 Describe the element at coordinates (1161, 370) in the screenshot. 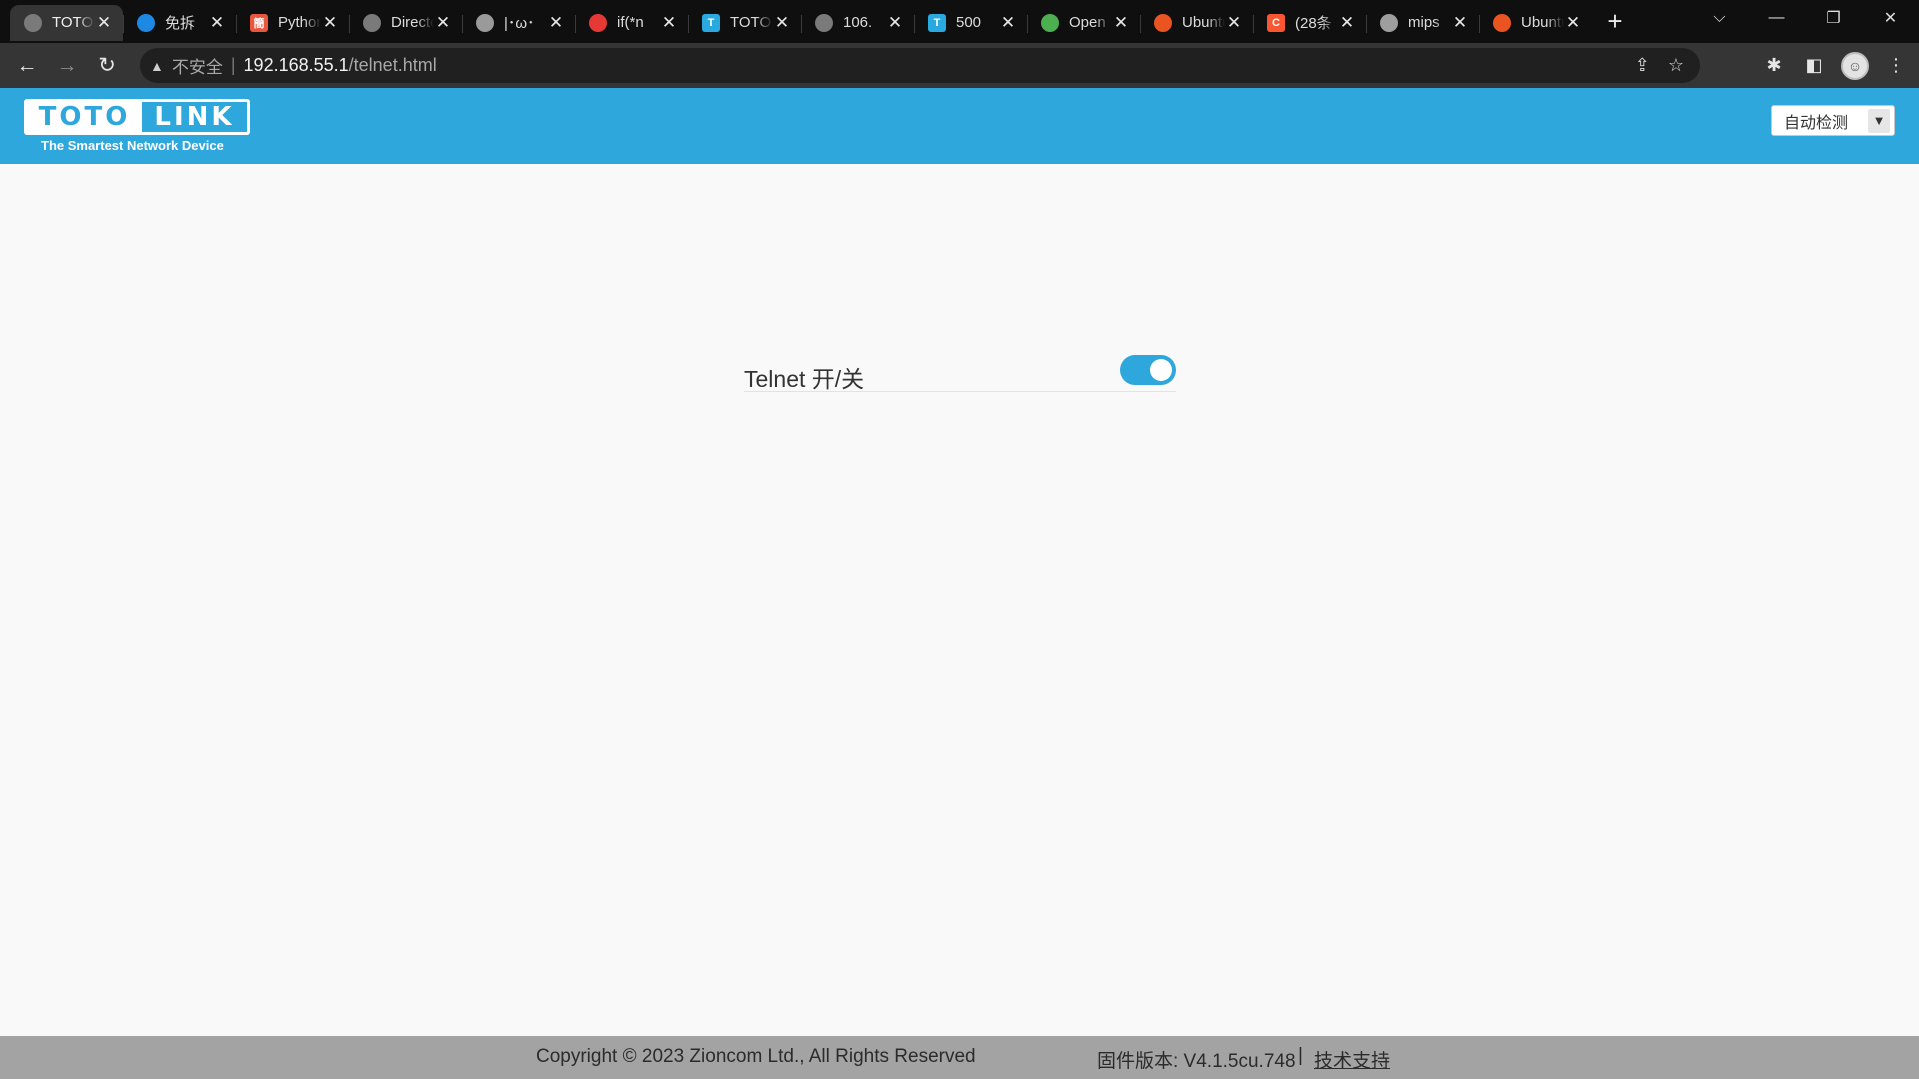

I see `toggle-knob` at that location.